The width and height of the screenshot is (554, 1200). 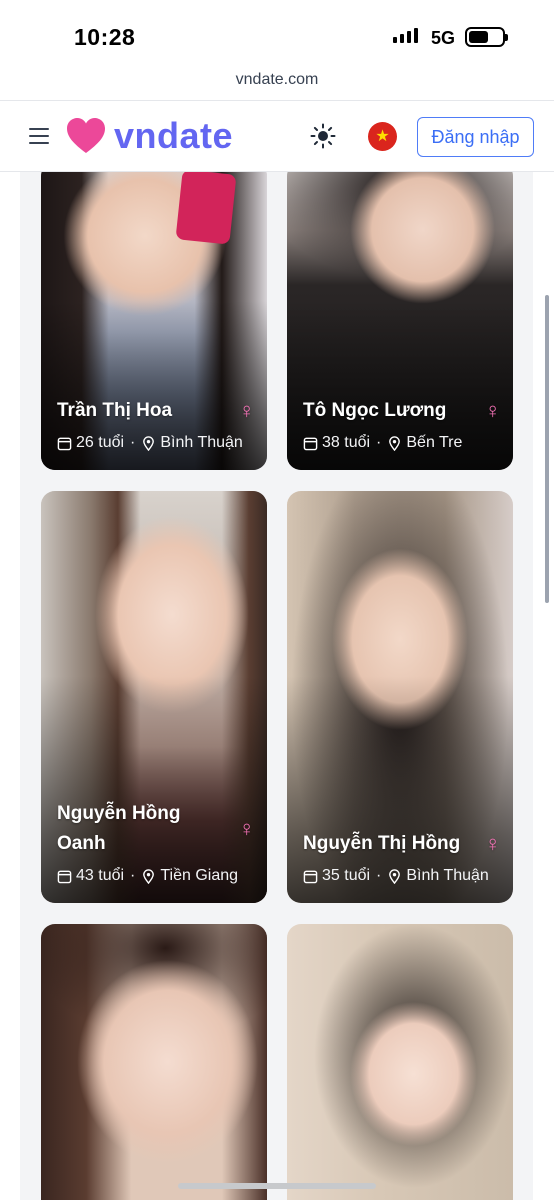 I want to click on profile-info: Trần Thị Hoa ♀ 26 tuổi · Bình Thuận, so click(x=156, y=424).